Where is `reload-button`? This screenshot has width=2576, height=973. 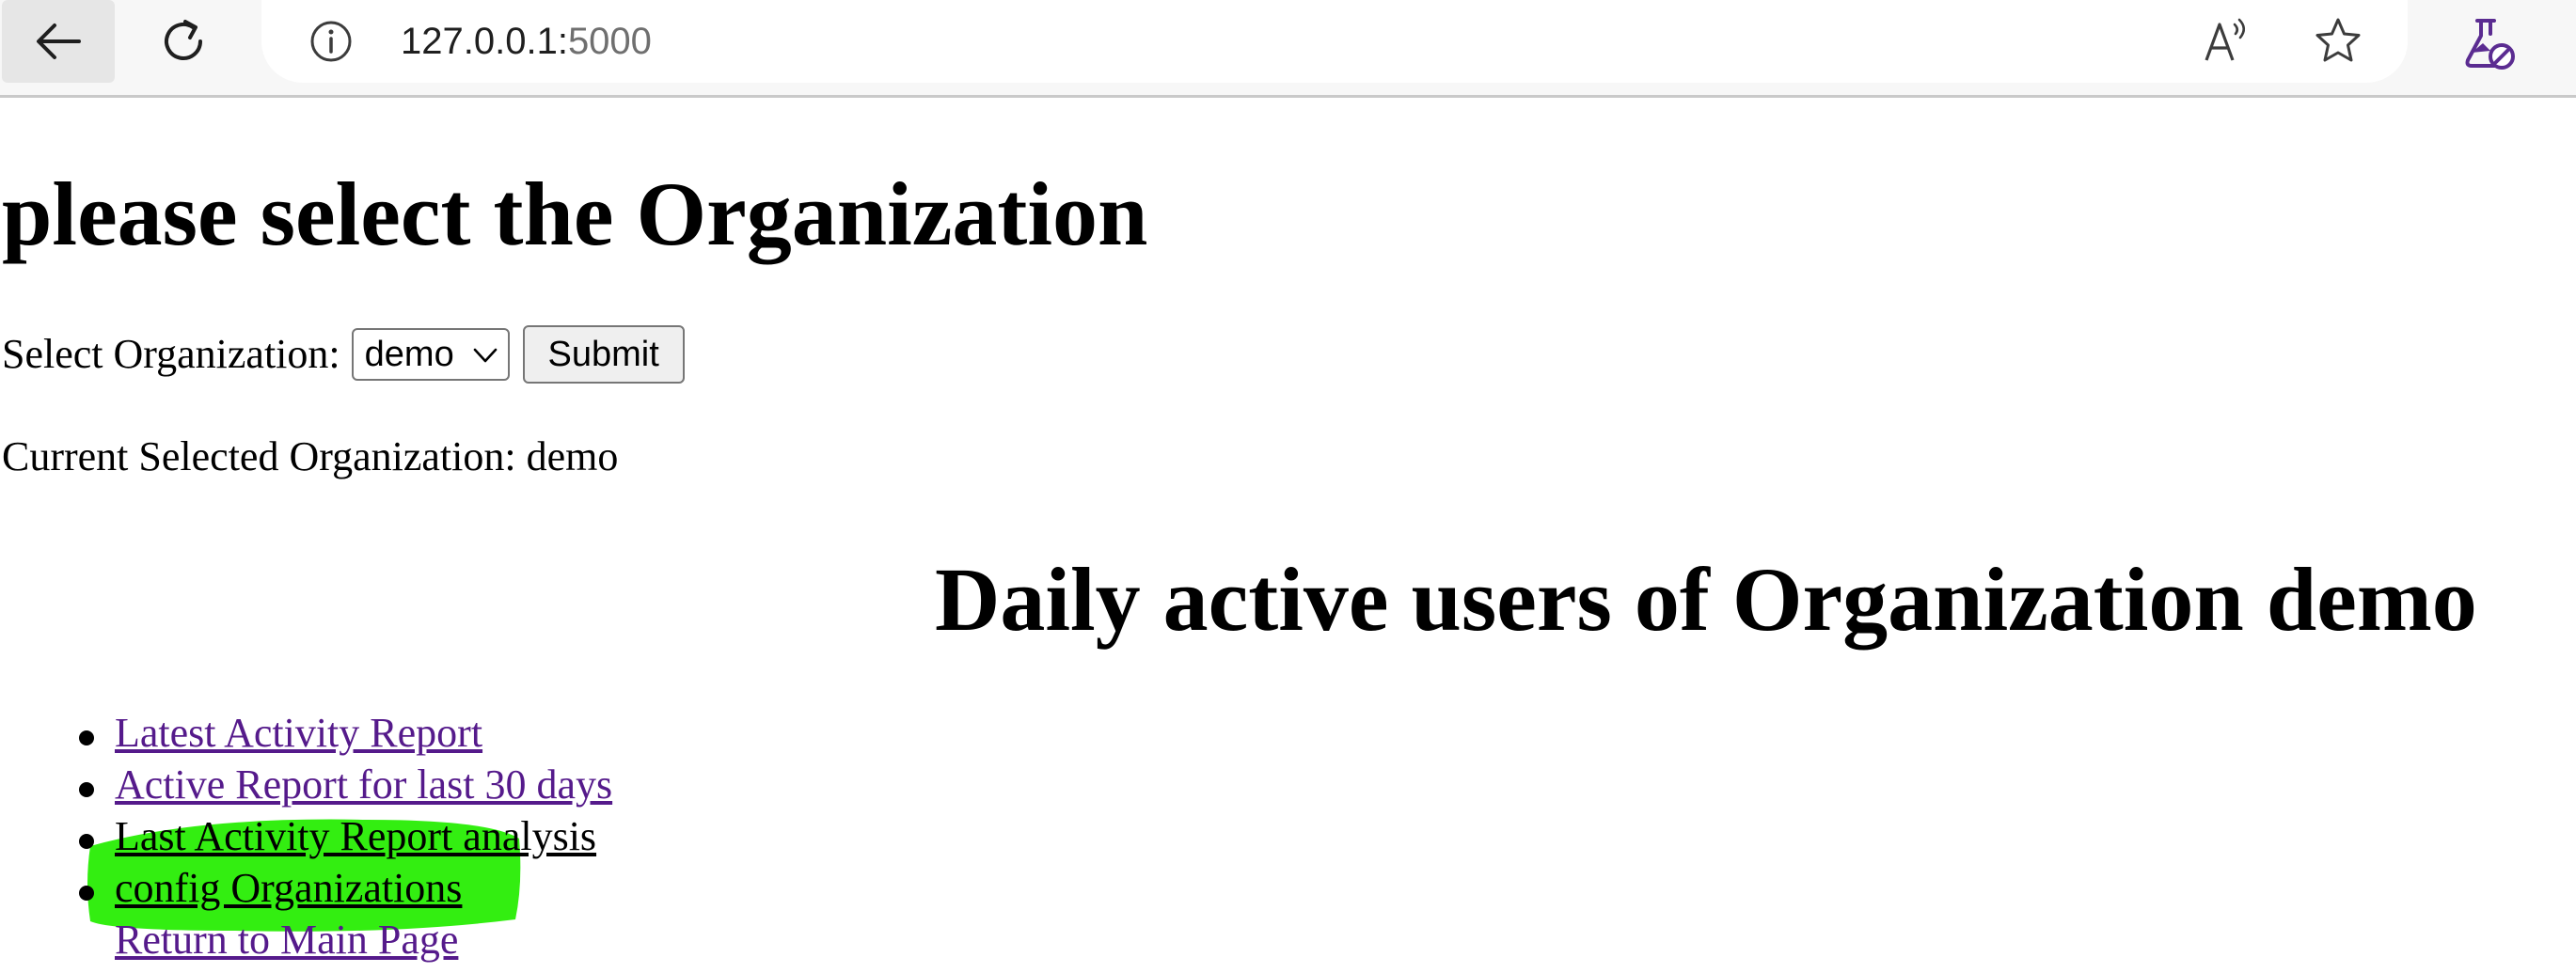
reload-button is located at coordinates (183, 41).